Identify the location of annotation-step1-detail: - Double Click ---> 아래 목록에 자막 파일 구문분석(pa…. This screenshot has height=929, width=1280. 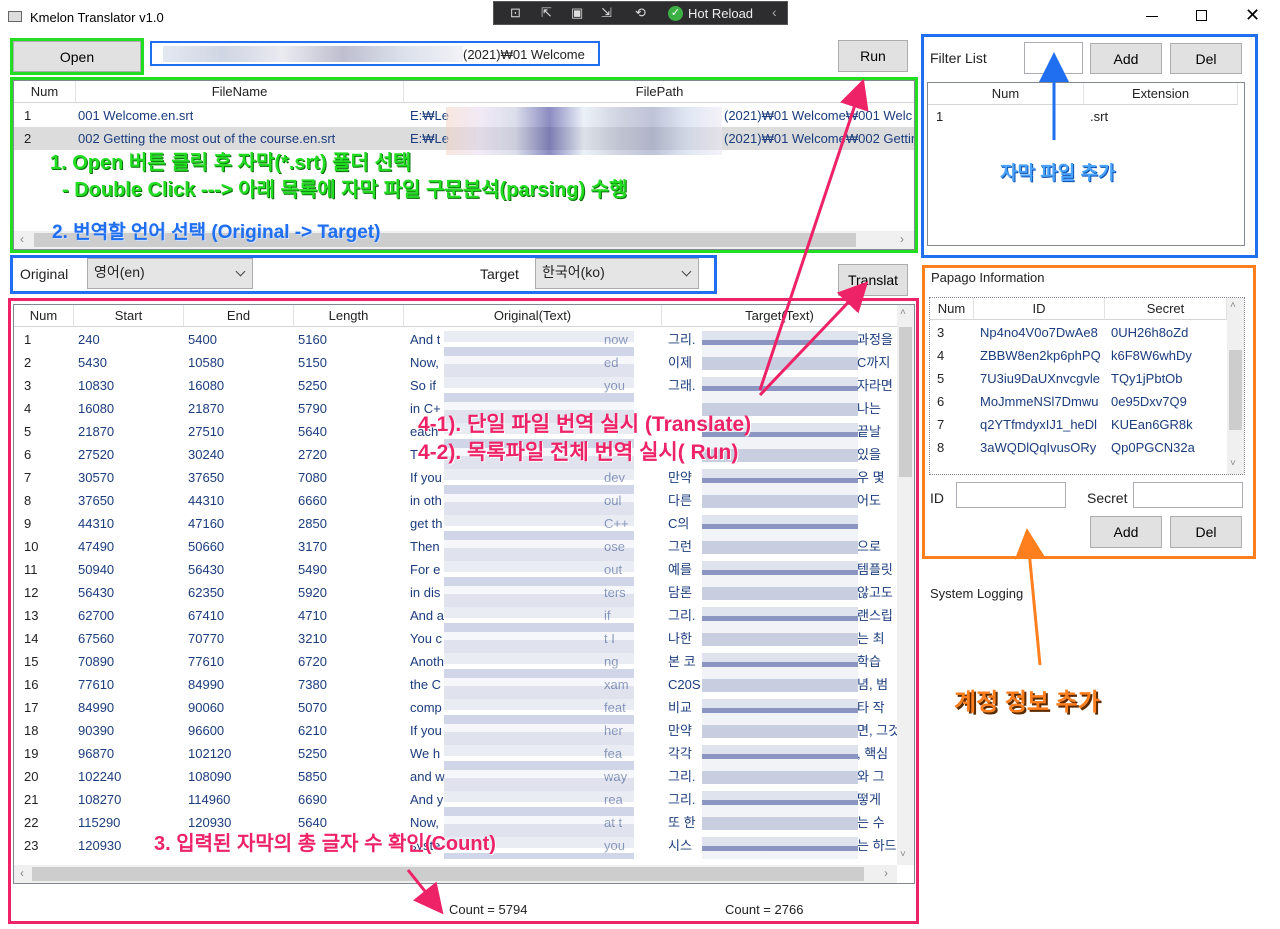
(345, 190).